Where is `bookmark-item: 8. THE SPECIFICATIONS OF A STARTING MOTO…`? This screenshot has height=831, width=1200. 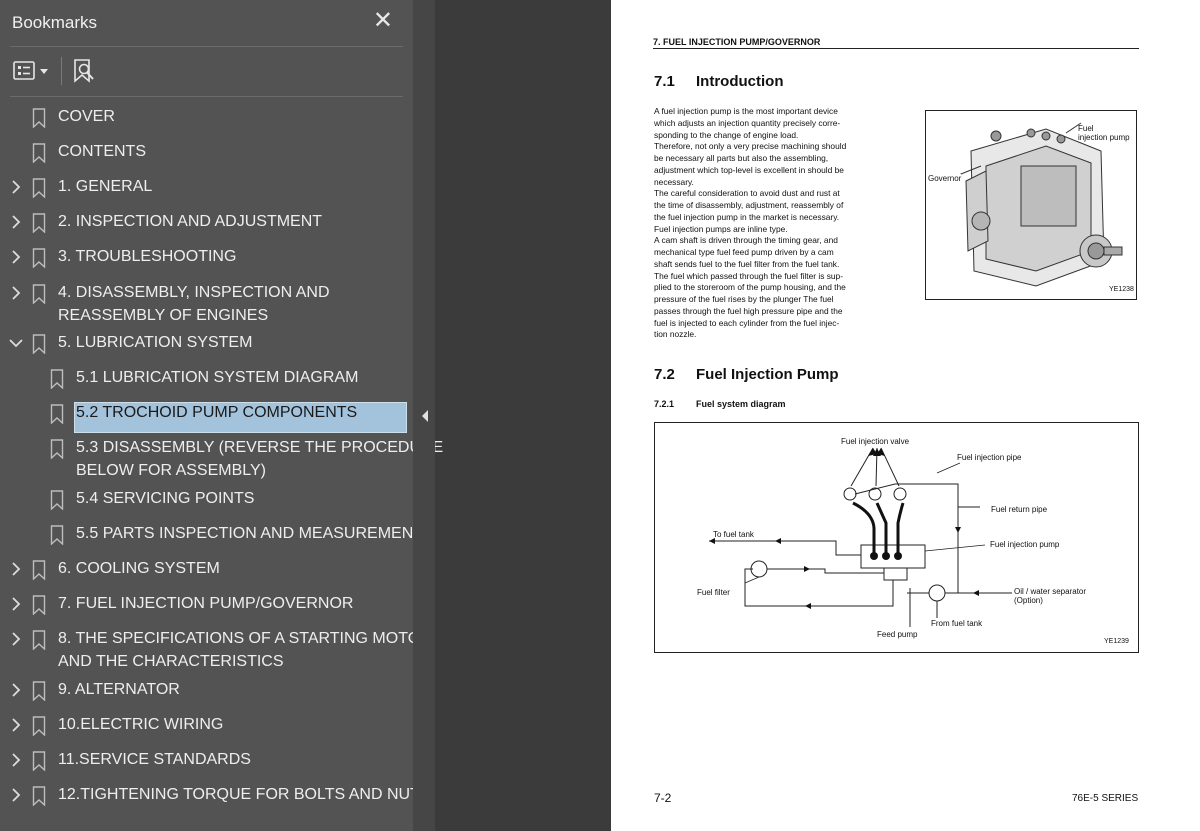 bookmark-item: 8. THE SPECIFICATIONS OF A STARTING MOTO… is located at coordinates (216, 650).